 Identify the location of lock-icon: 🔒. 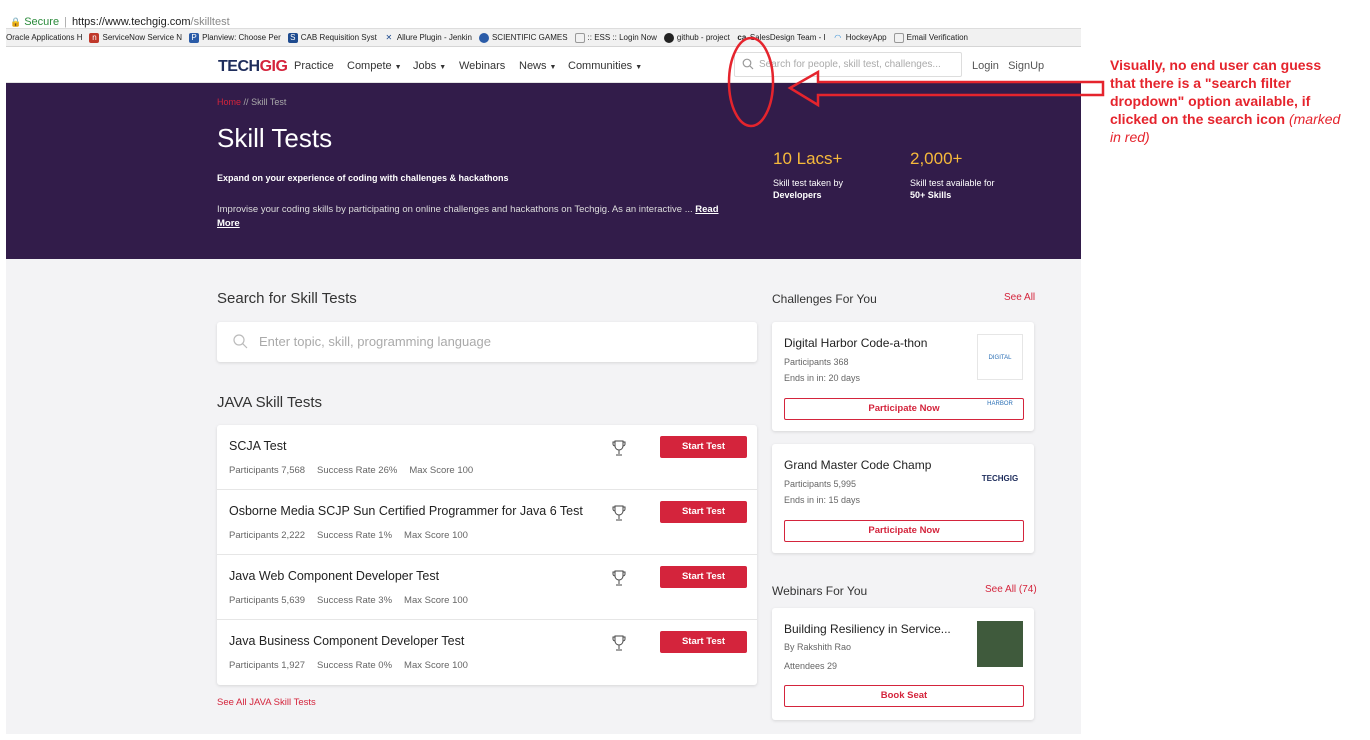
(16, 21).